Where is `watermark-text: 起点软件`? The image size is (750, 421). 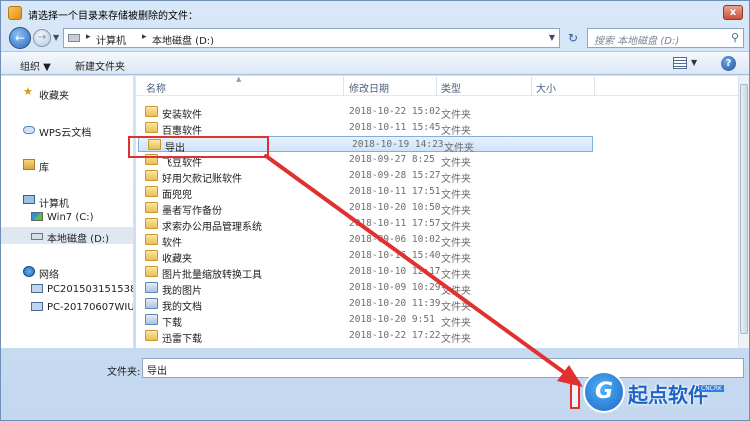 watermark-text: 起点软件 is located at coordinates (668, 395).